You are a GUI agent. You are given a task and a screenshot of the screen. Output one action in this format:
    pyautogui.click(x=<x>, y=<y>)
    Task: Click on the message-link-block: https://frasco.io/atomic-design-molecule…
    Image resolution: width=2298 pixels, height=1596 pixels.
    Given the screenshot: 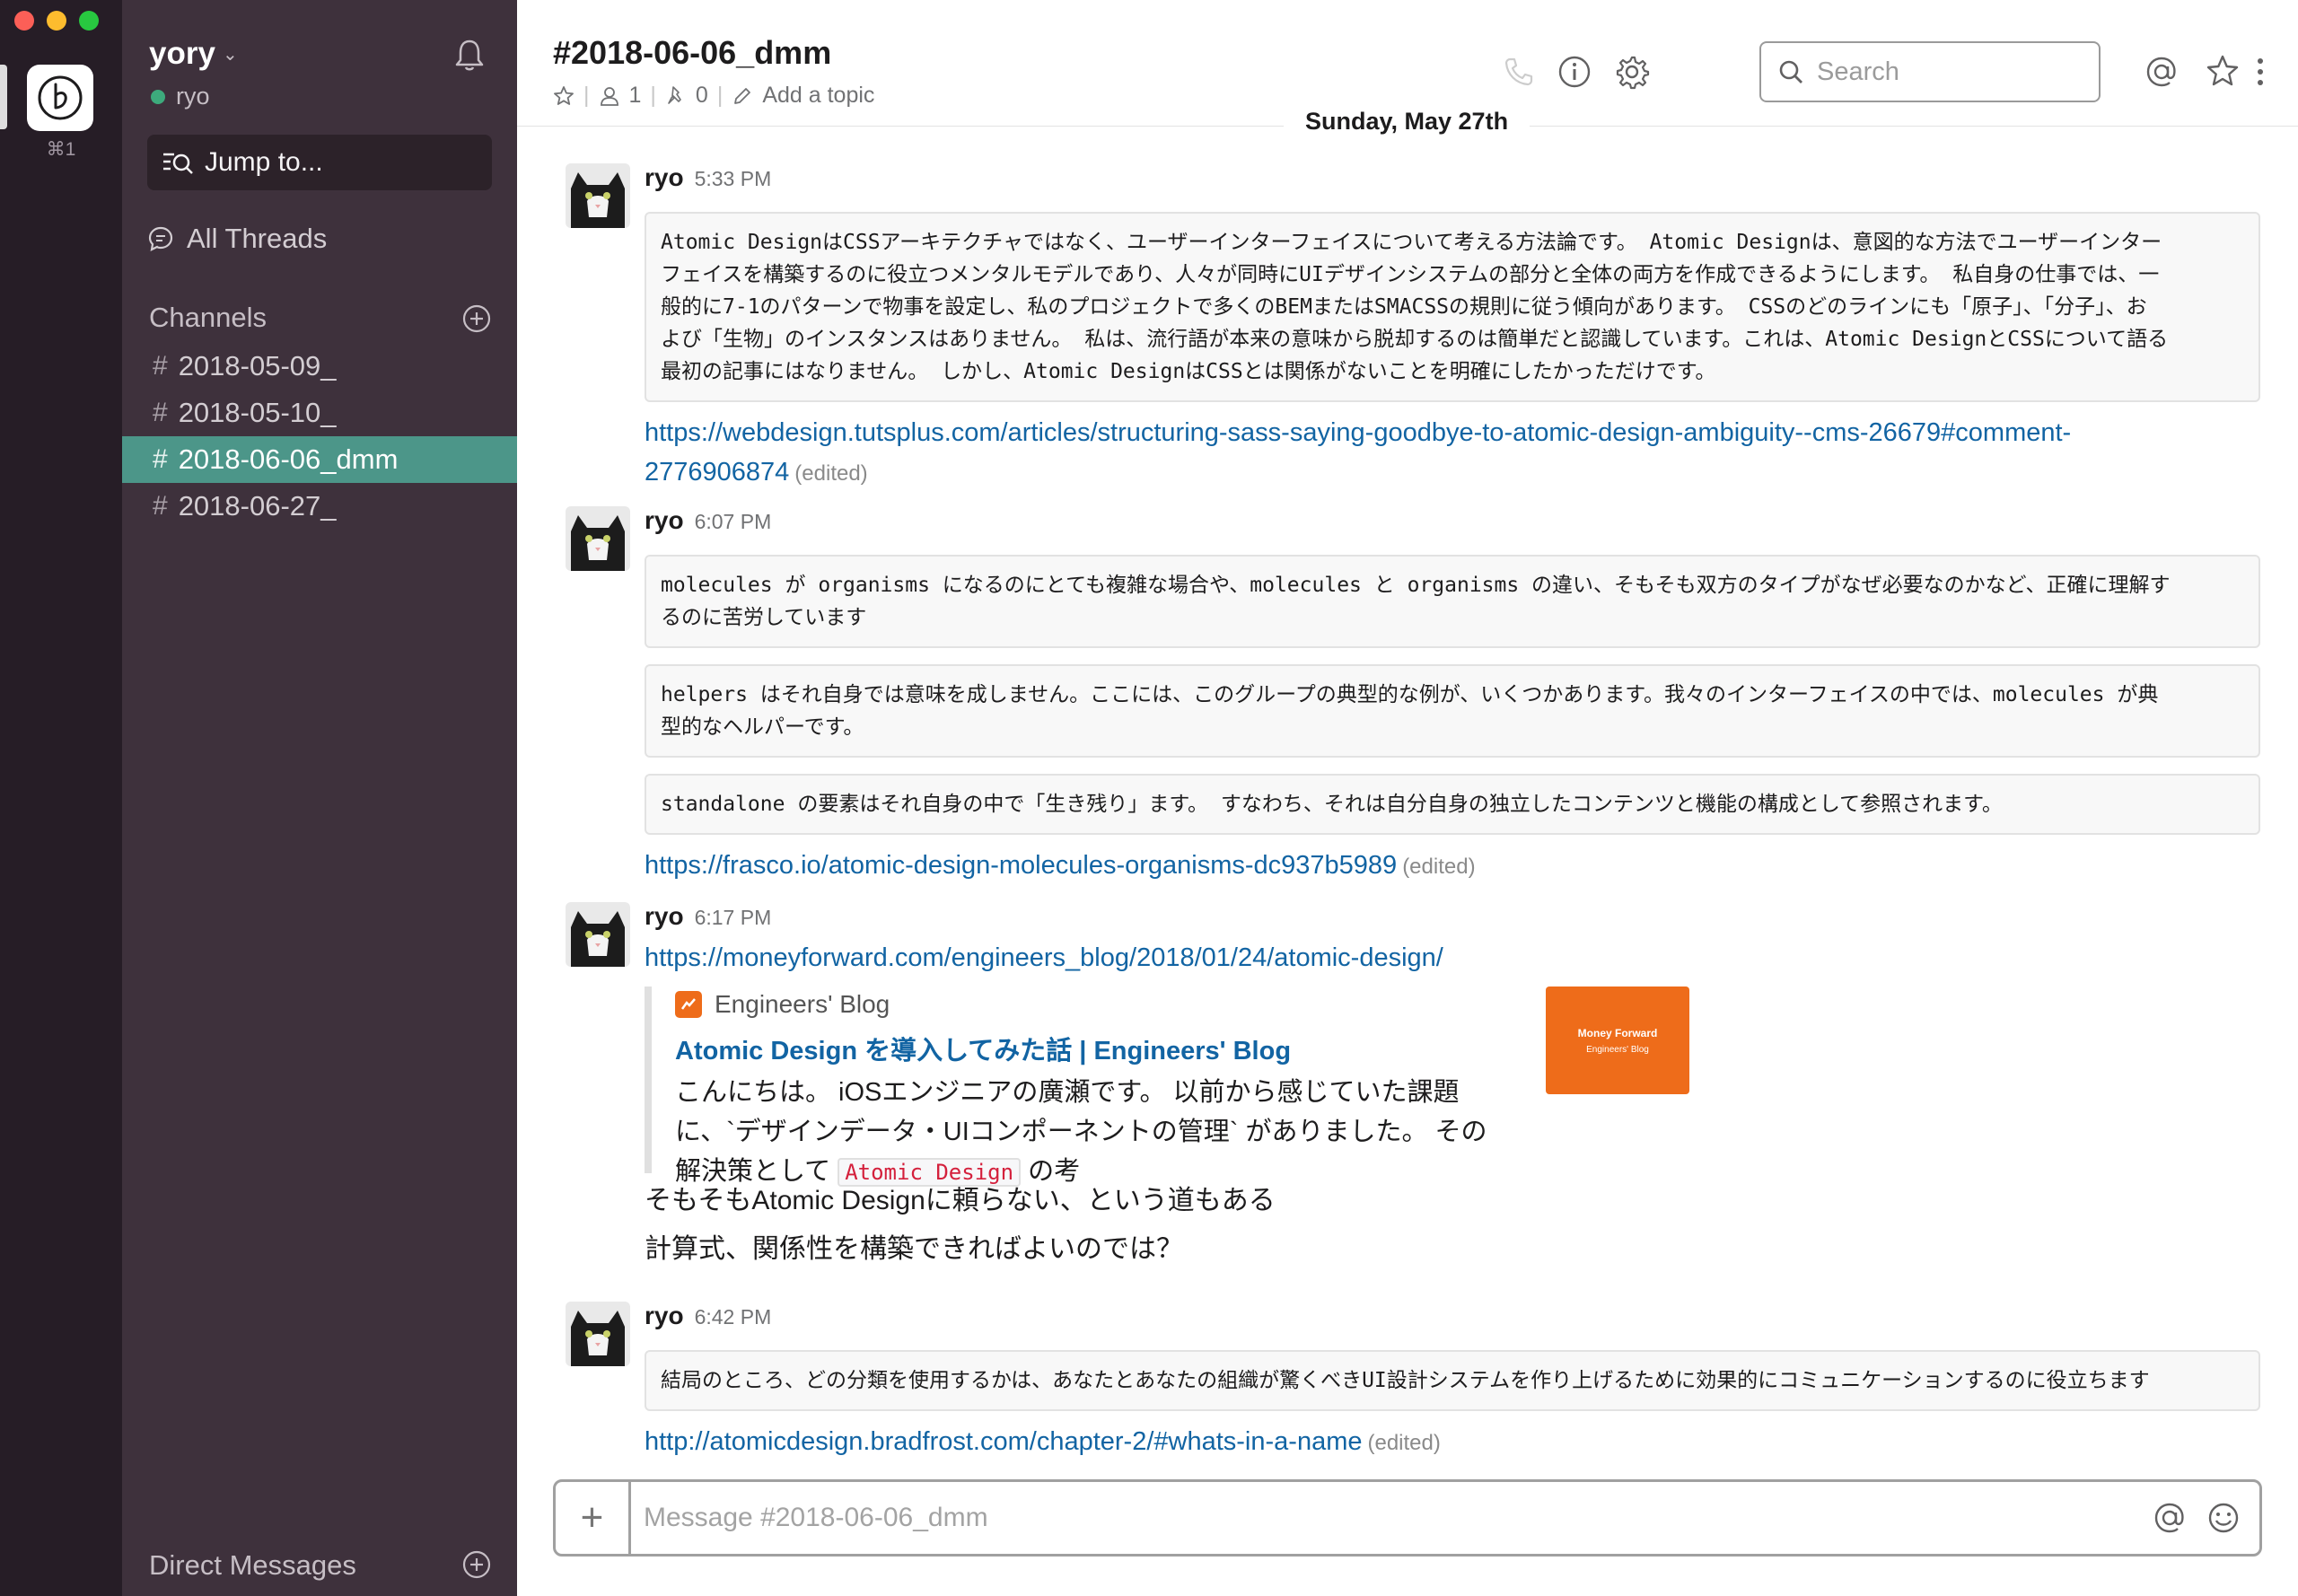 What is the action you would take?
    pyautogui.click(x=1452, y=865)
    